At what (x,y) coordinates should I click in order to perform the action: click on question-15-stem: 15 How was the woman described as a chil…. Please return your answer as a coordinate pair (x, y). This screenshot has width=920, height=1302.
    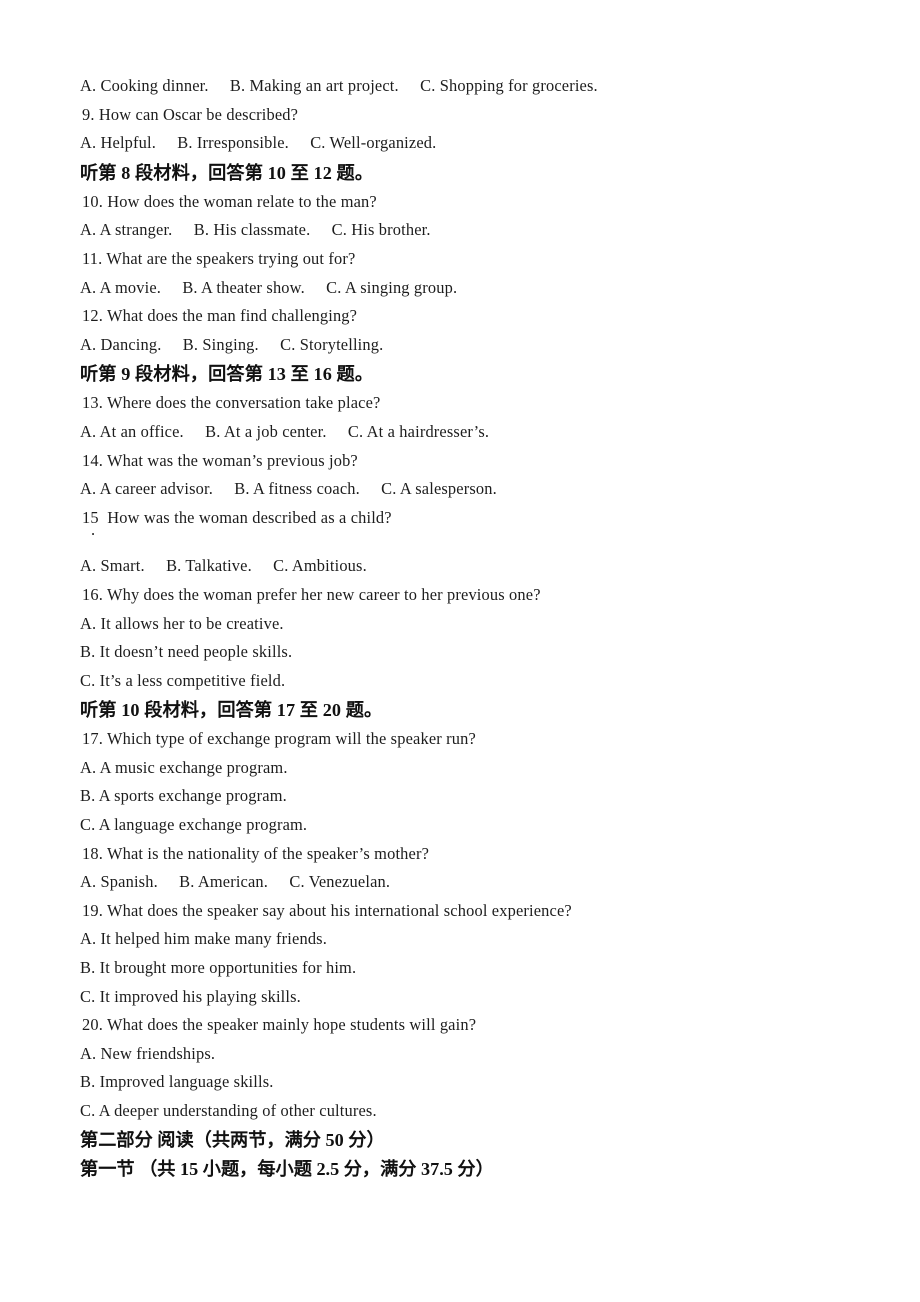
    Looking at the image, I should click on (237, 517).